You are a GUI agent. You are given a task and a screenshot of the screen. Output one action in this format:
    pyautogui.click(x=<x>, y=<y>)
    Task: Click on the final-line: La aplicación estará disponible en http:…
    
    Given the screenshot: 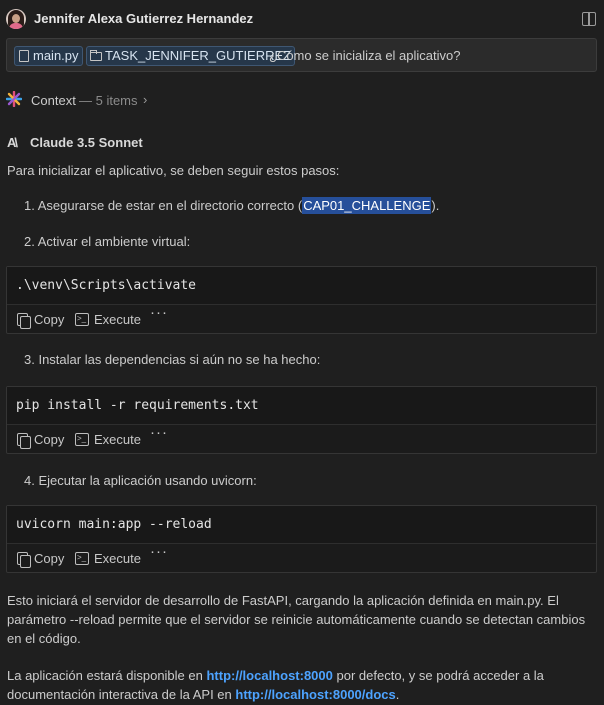 What is the action you would take?
    pyautogui.click(x=275, y=675)
    